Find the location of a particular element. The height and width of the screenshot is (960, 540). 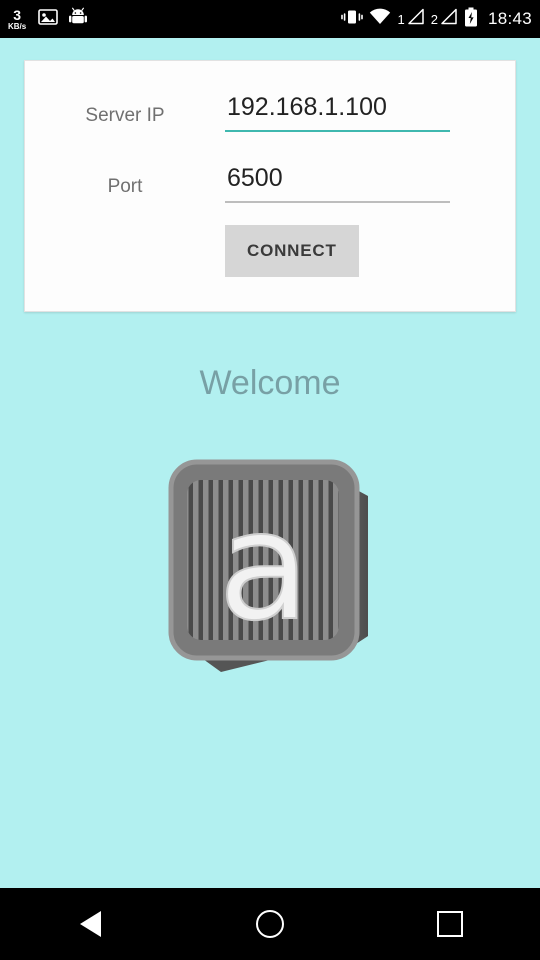

sim2-signal-group: 2 is located at coordinates (444, 19).